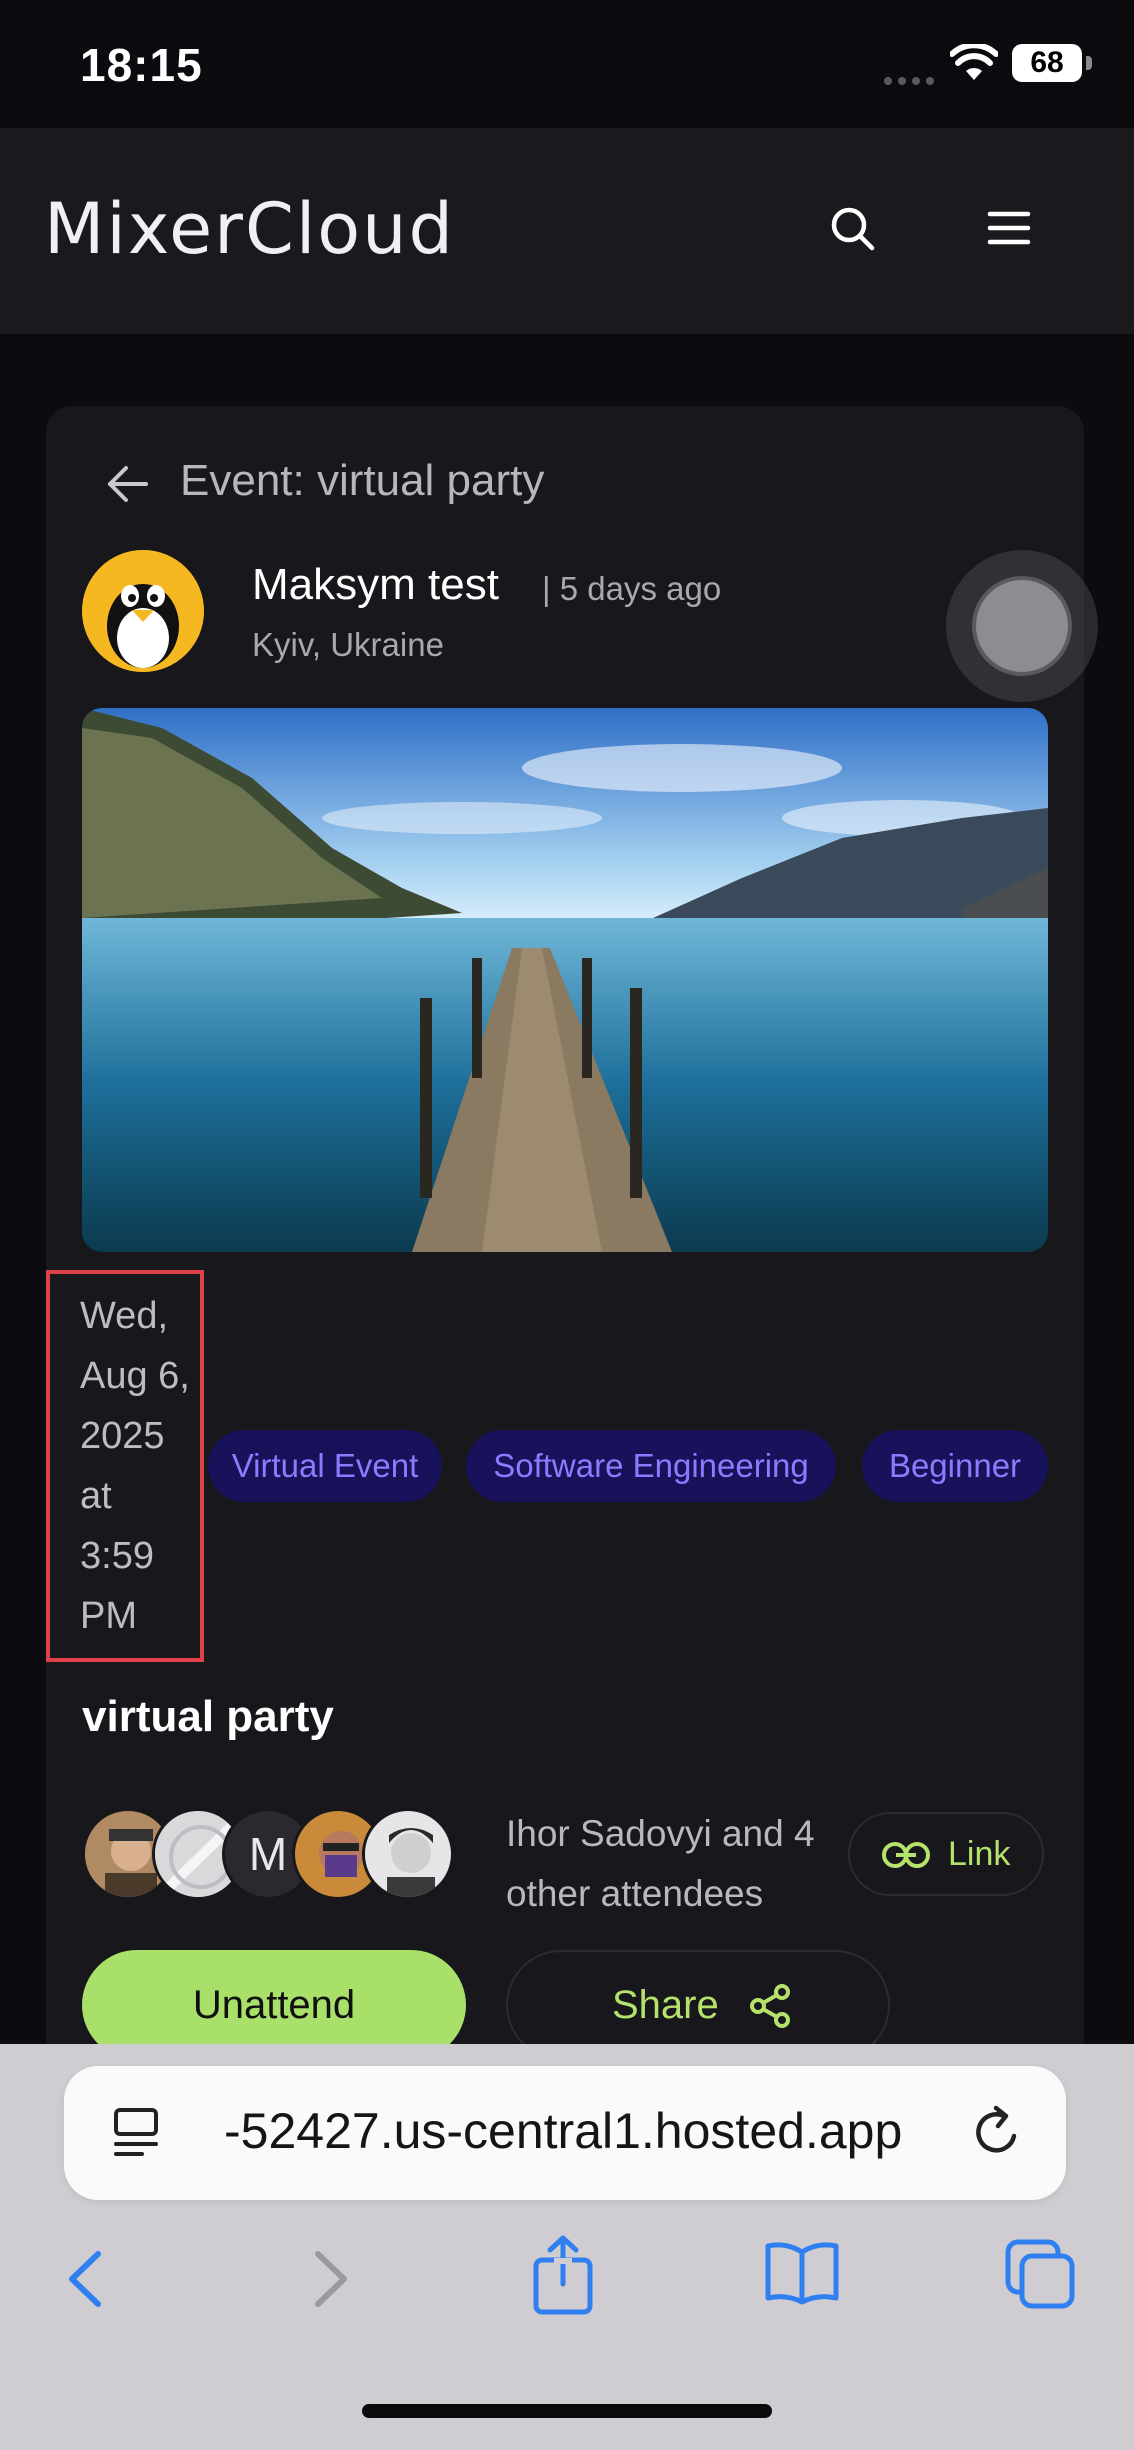 This screenshot has width=1134, height=2450. I want to click on tag-software-engineering: Software Engineering, so click(651, 1466).